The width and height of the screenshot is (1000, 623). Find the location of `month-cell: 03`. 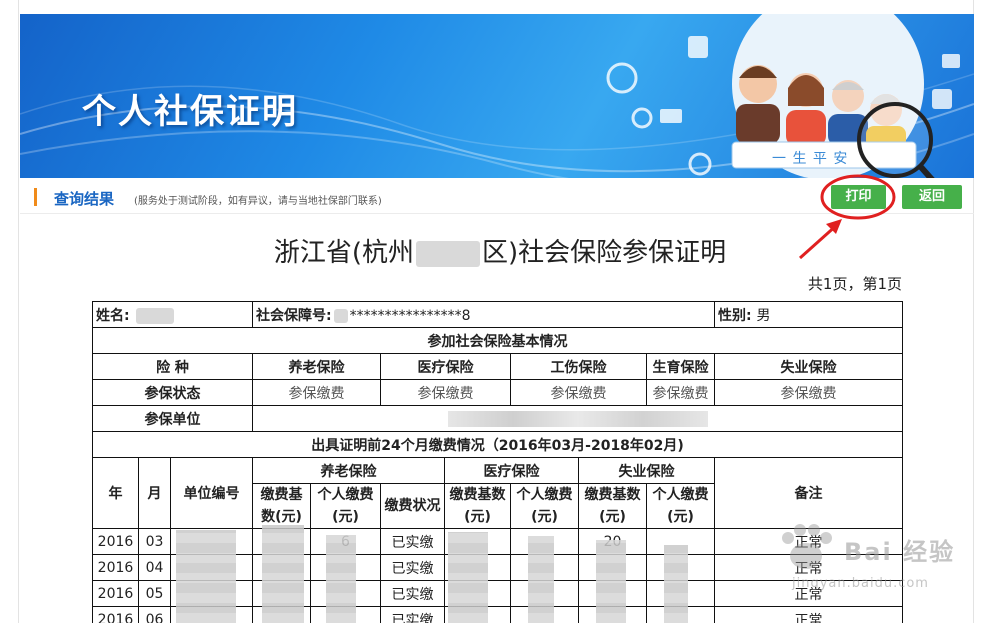

month-cell: 03 is located at coordinates (154, 541).